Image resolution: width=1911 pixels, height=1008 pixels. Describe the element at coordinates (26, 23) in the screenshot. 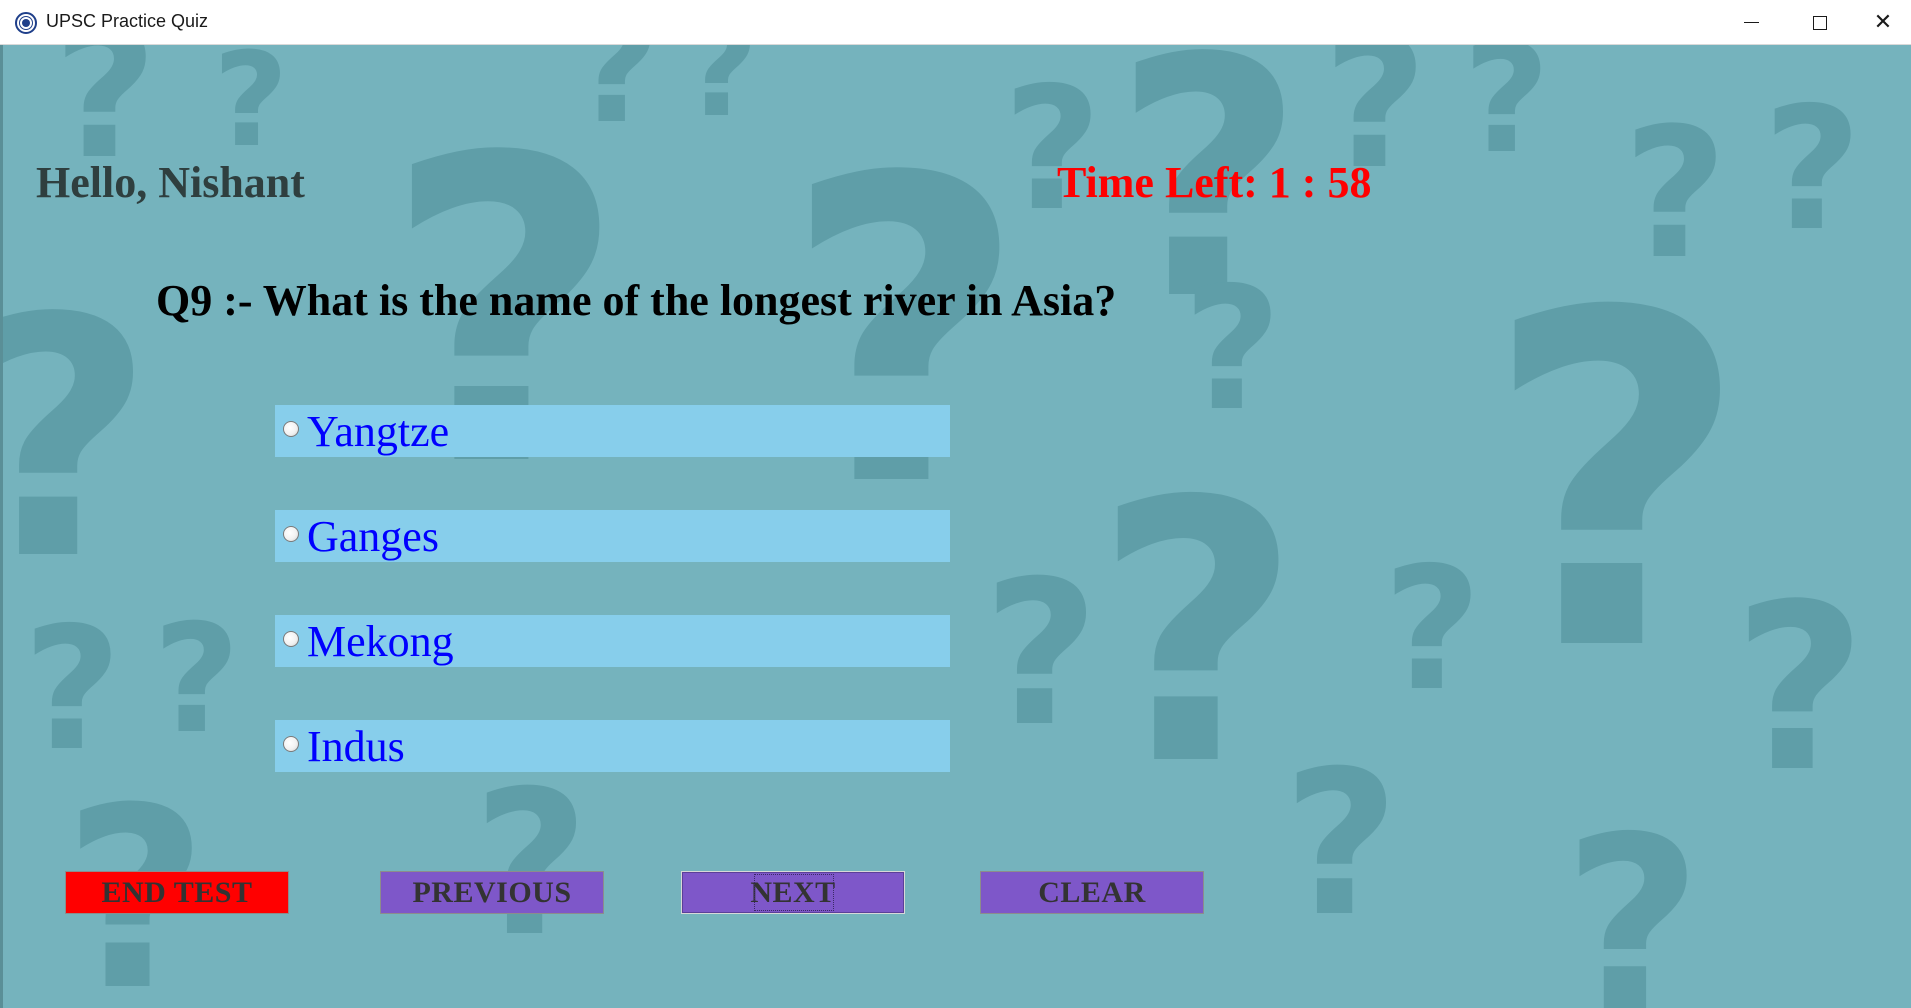

I see `app-logo-icon` at that location.